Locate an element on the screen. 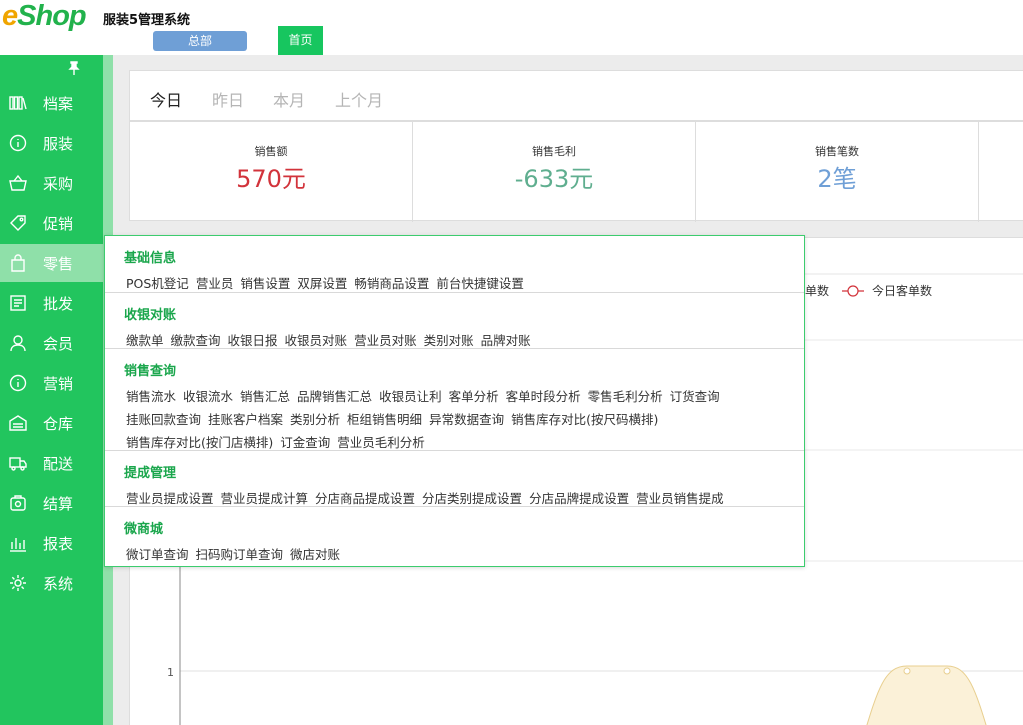 This screenshot has width=1023, height=725. menu-item: 挂账回款查询 is located at coordinates (163, 419).